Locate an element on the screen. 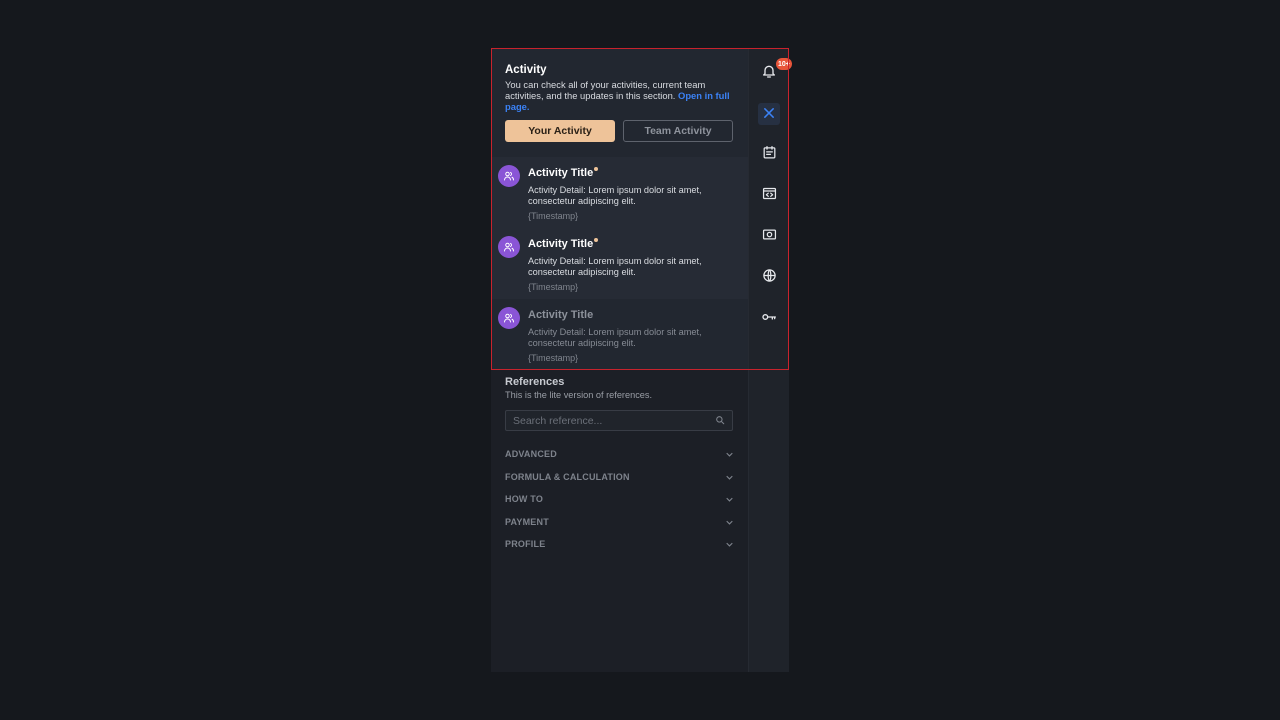  activity-tabs: Your Activity Team Activity is located at coordinates (619, 131).